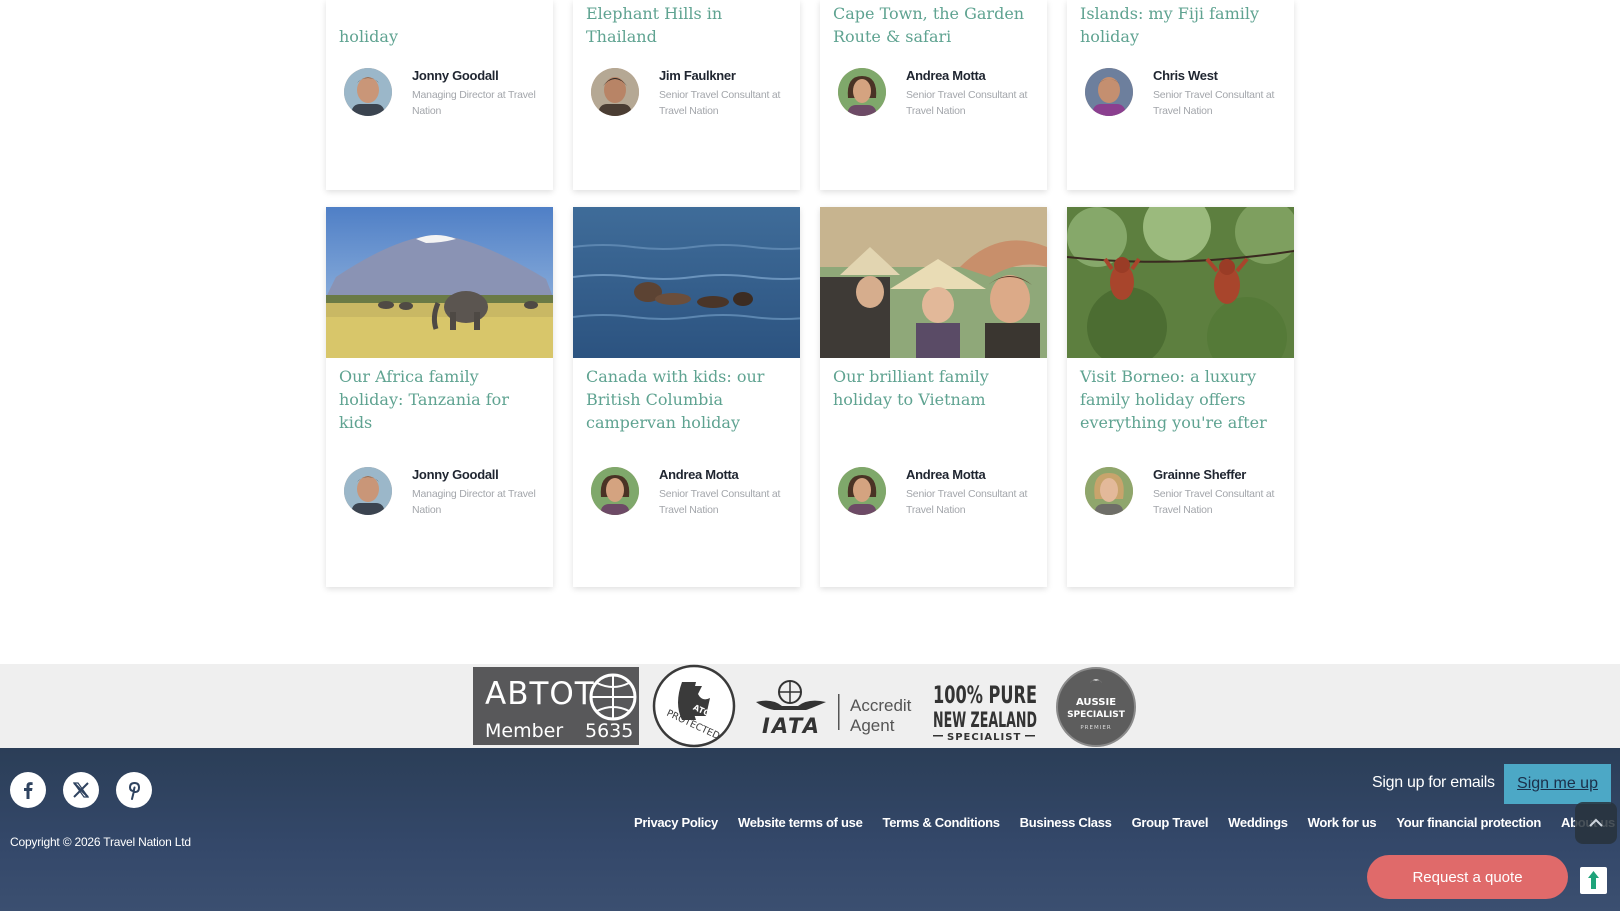 This screenshot has height=911, width=1620. Describe the element at coordinates (1185, 75) in the screenshot. I see `author-name: Chris West` at that location.